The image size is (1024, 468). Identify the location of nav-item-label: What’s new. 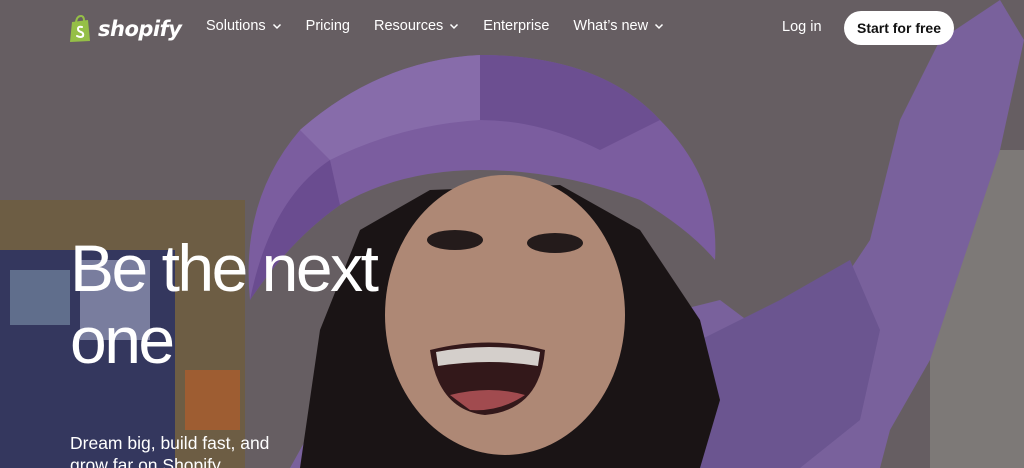
(611, 26).